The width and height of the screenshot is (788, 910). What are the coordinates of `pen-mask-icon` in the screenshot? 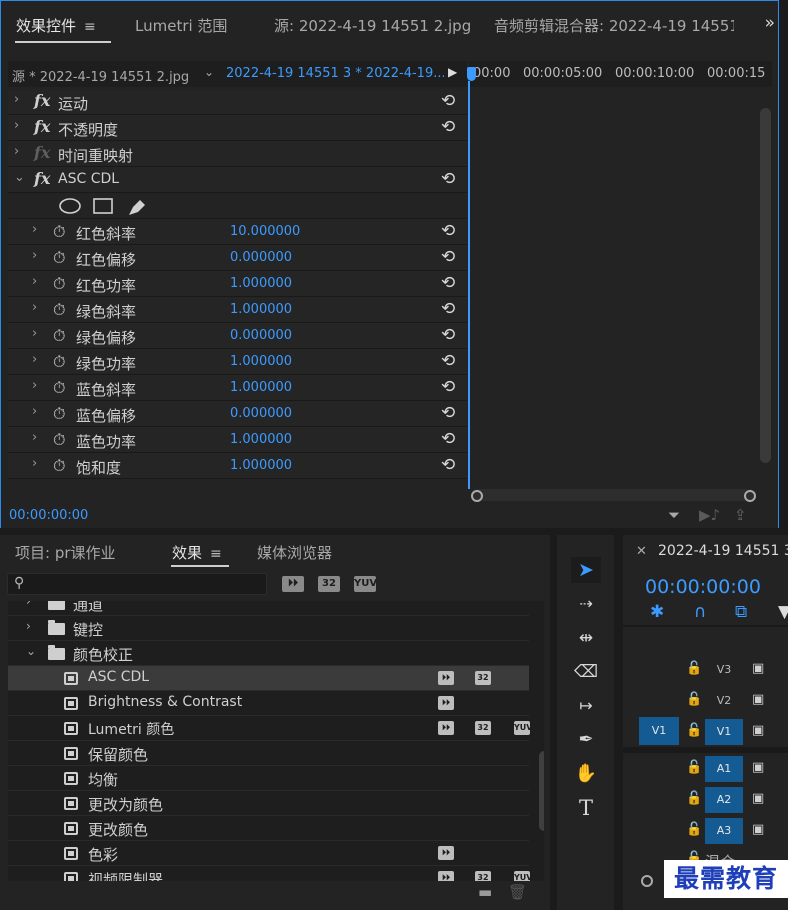 It's located at (137, 207).